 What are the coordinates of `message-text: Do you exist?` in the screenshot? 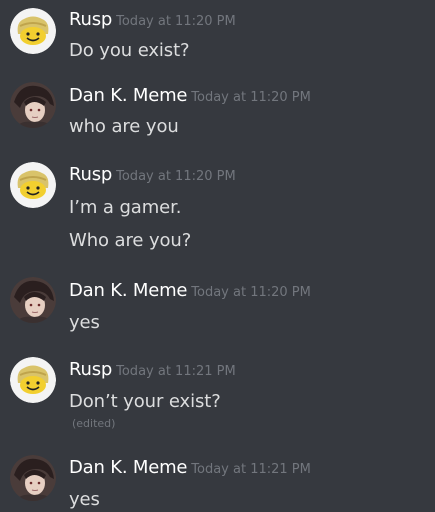 It's located at (129, 50).